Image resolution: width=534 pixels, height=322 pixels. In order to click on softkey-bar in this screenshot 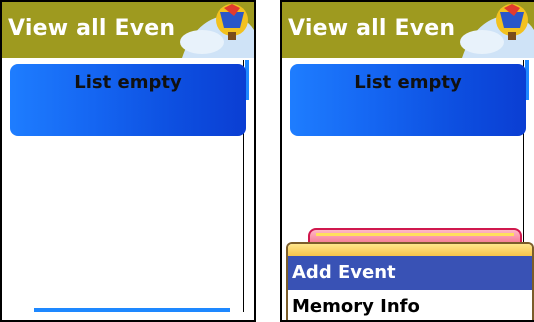, I will do `click(132, 310)`.